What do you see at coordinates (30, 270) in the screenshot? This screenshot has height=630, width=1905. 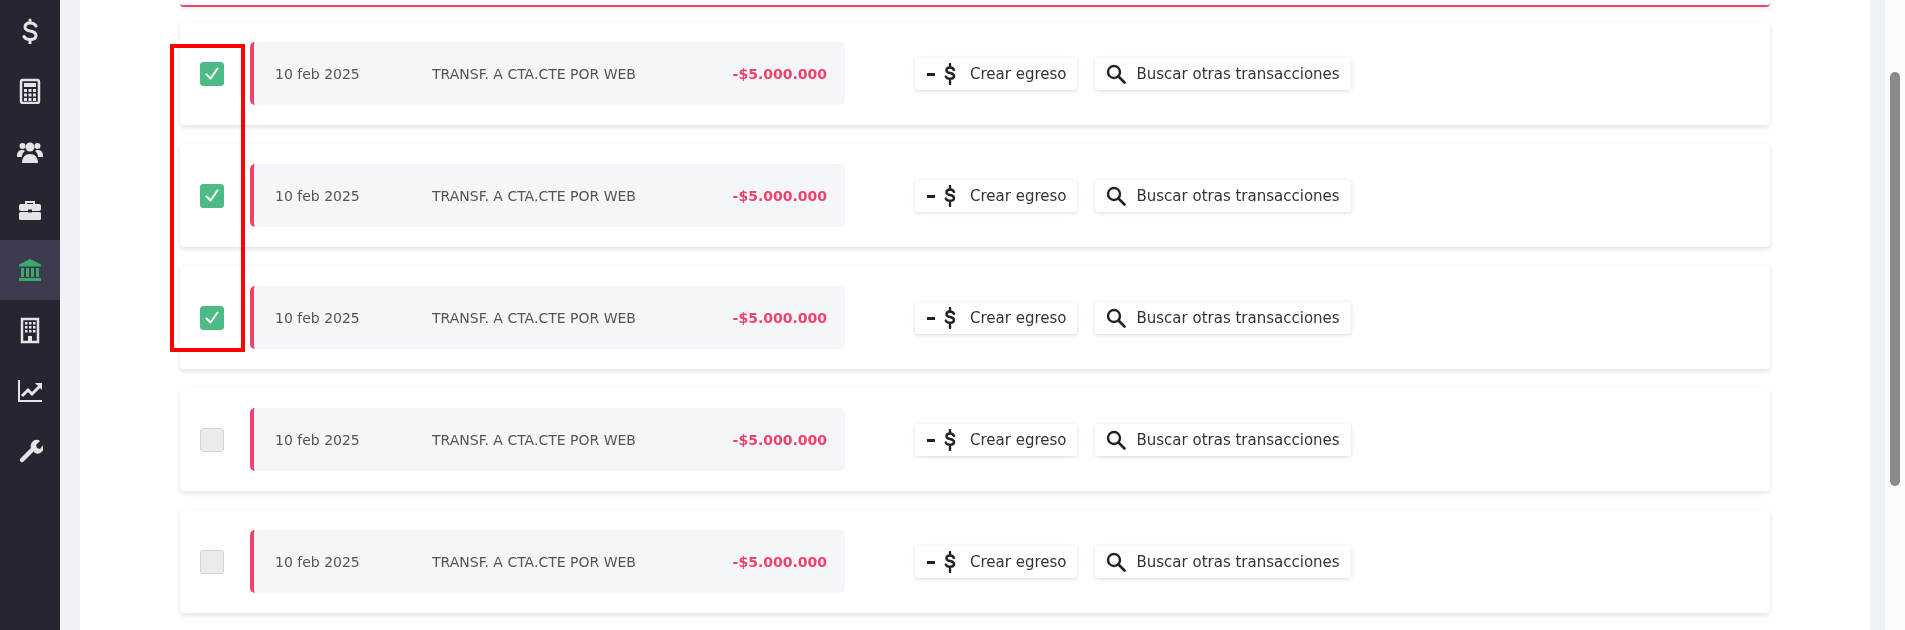 I see `bank-icon` at bounding box center [30, 270].